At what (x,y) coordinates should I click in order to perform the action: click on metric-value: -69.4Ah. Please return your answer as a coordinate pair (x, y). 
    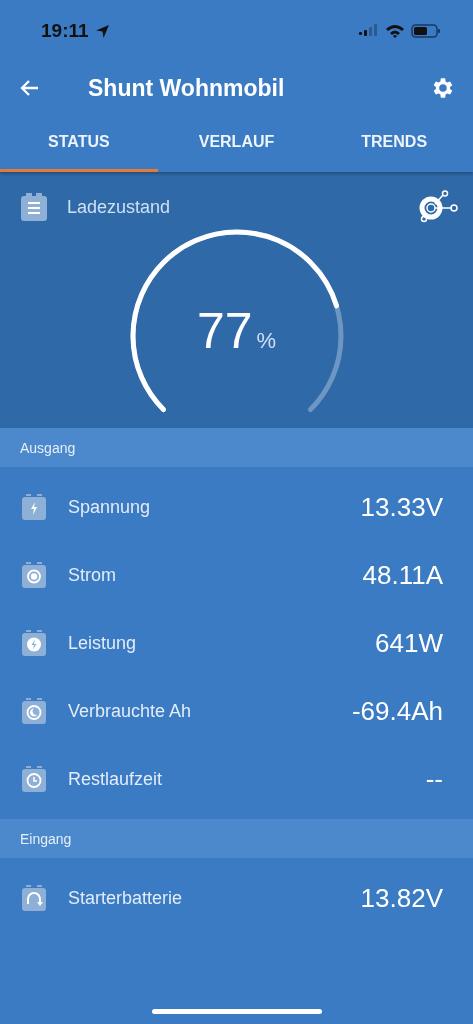
    Looking at the image, I should click on (397, 711).